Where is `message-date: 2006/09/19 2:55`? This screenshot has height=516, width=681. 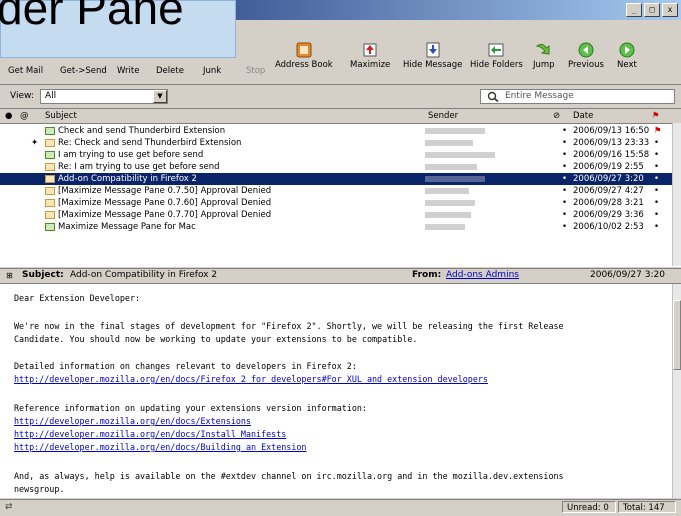
message-date: 2006/09/19 2:55 is located at coordinates (608, 167).